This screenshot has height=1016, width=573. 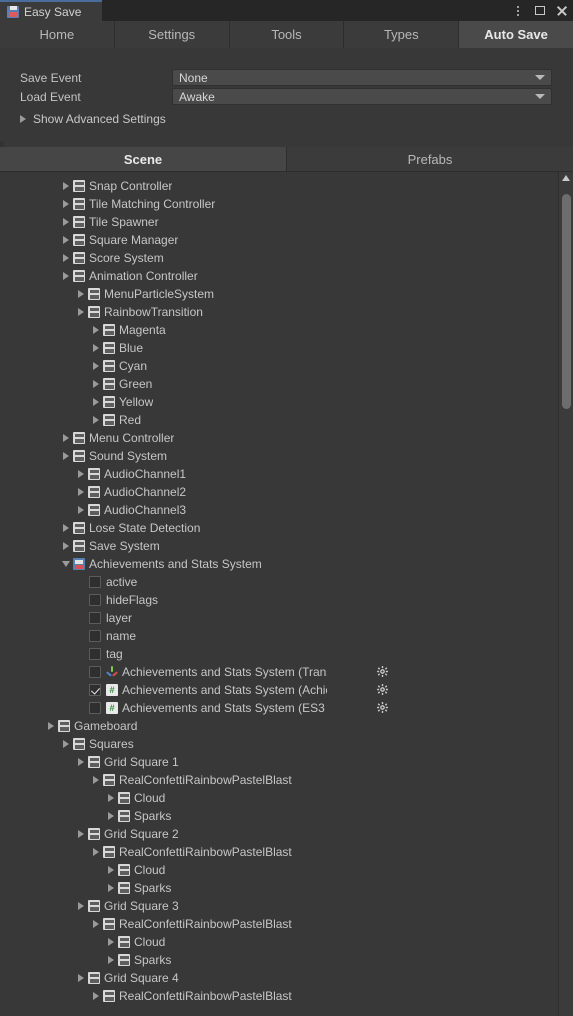 What do you see at coordinates (278, 708) in the screenshot?
I see `tree-row: # Achievements and Stats System (ES3 Auto` at bounding box center [278, 708].